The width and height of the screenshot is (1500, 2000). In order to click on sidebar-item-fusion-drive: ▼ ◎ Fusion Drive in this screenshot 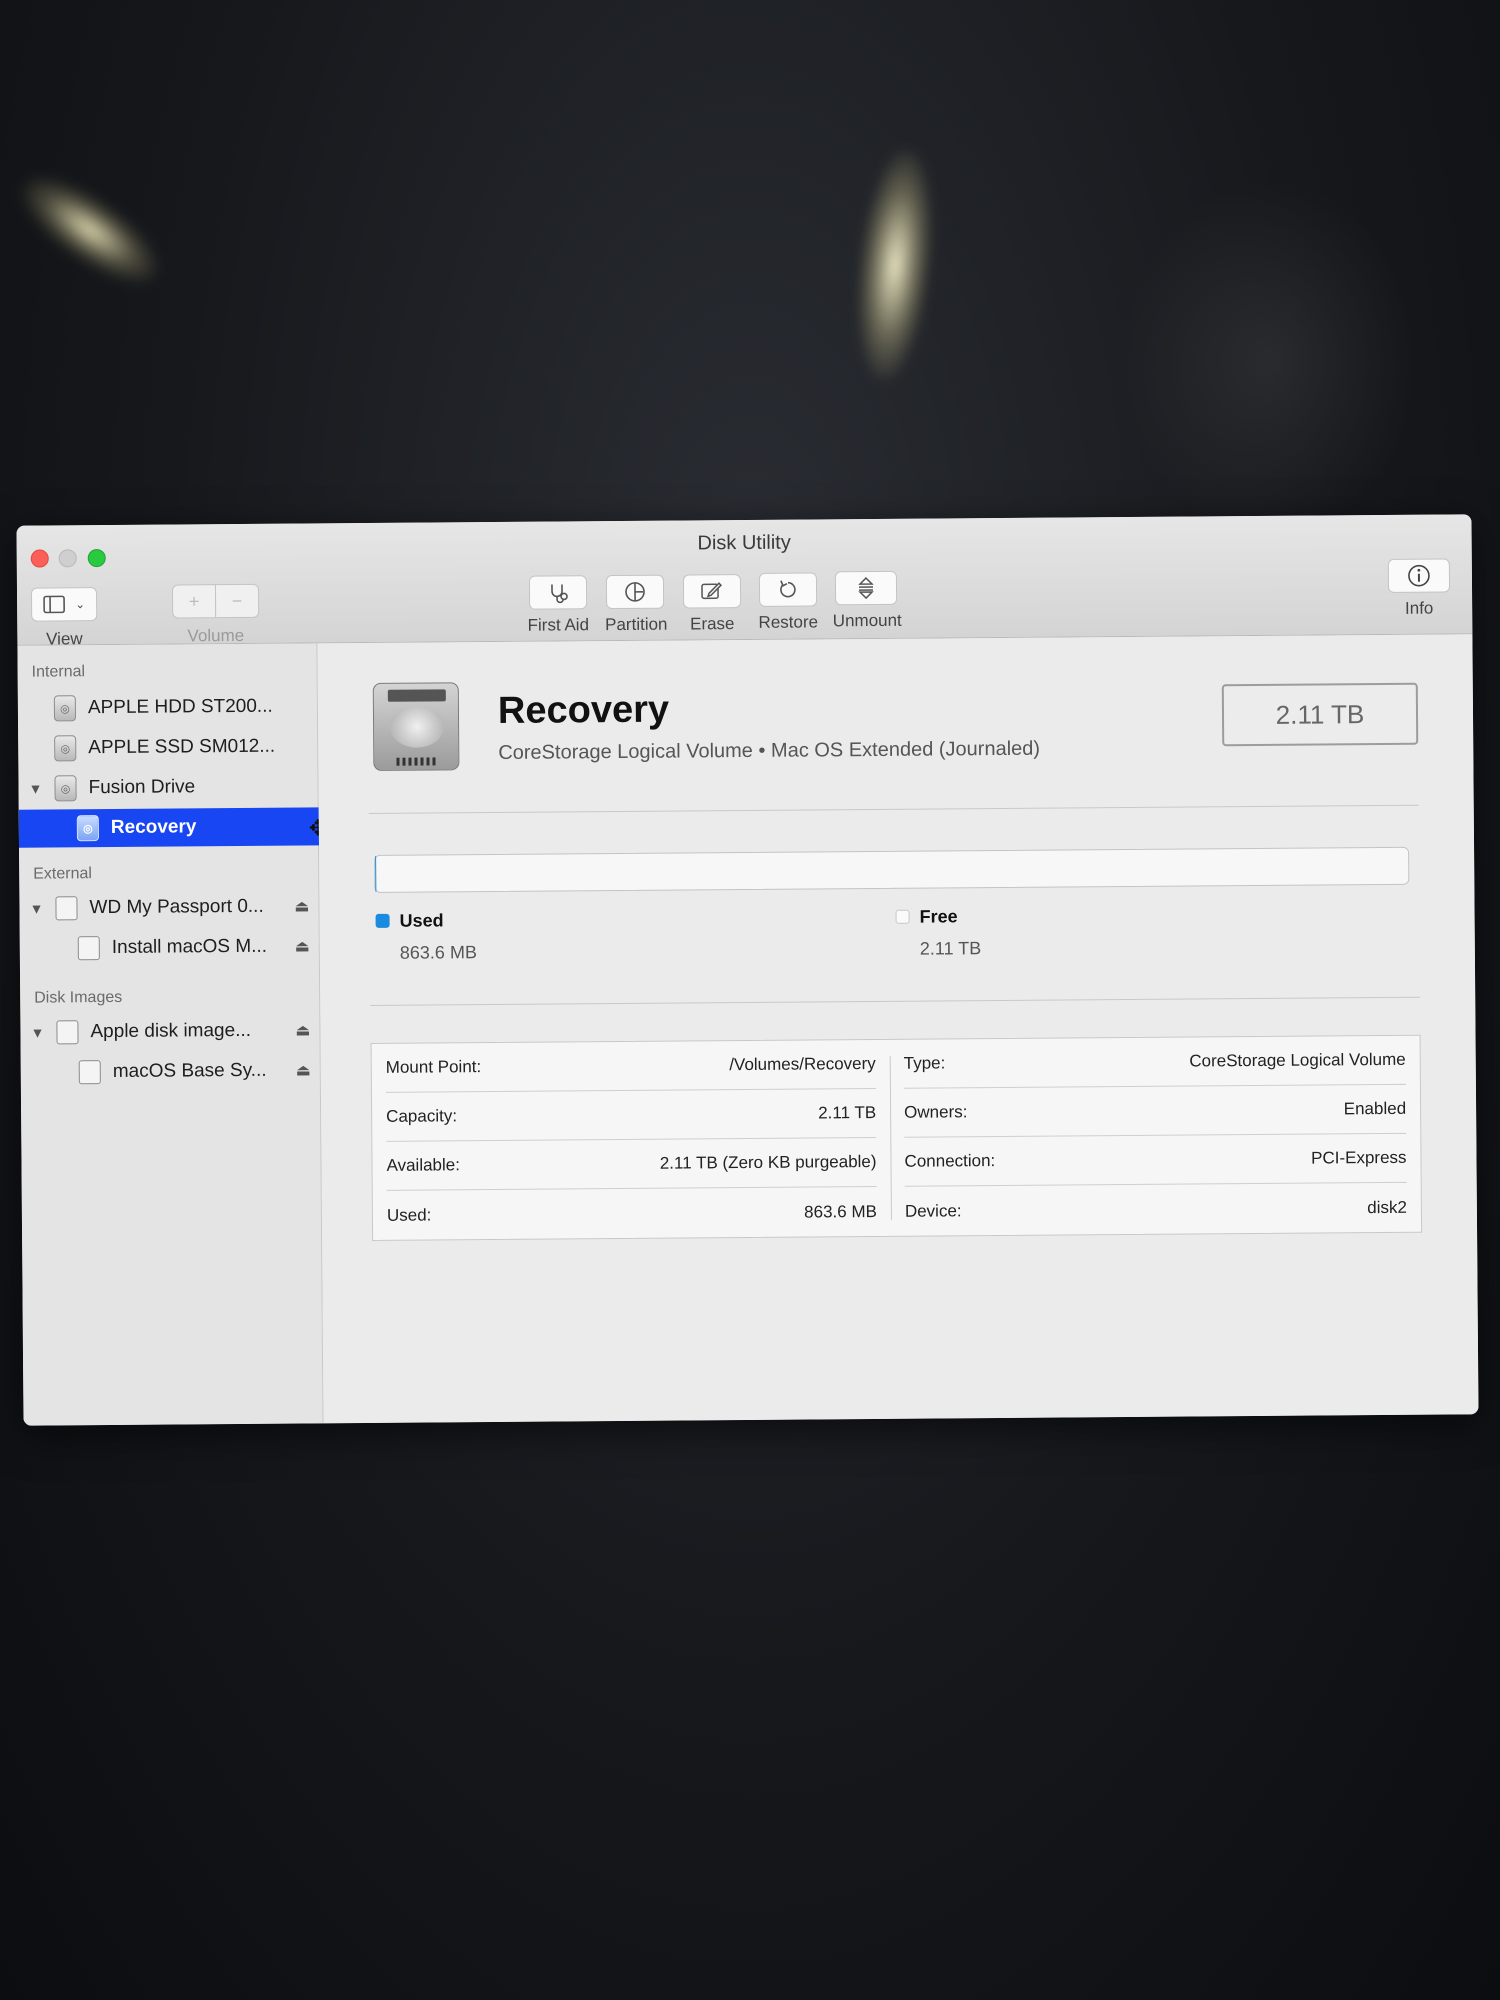, I will do `click(168, 787)`.